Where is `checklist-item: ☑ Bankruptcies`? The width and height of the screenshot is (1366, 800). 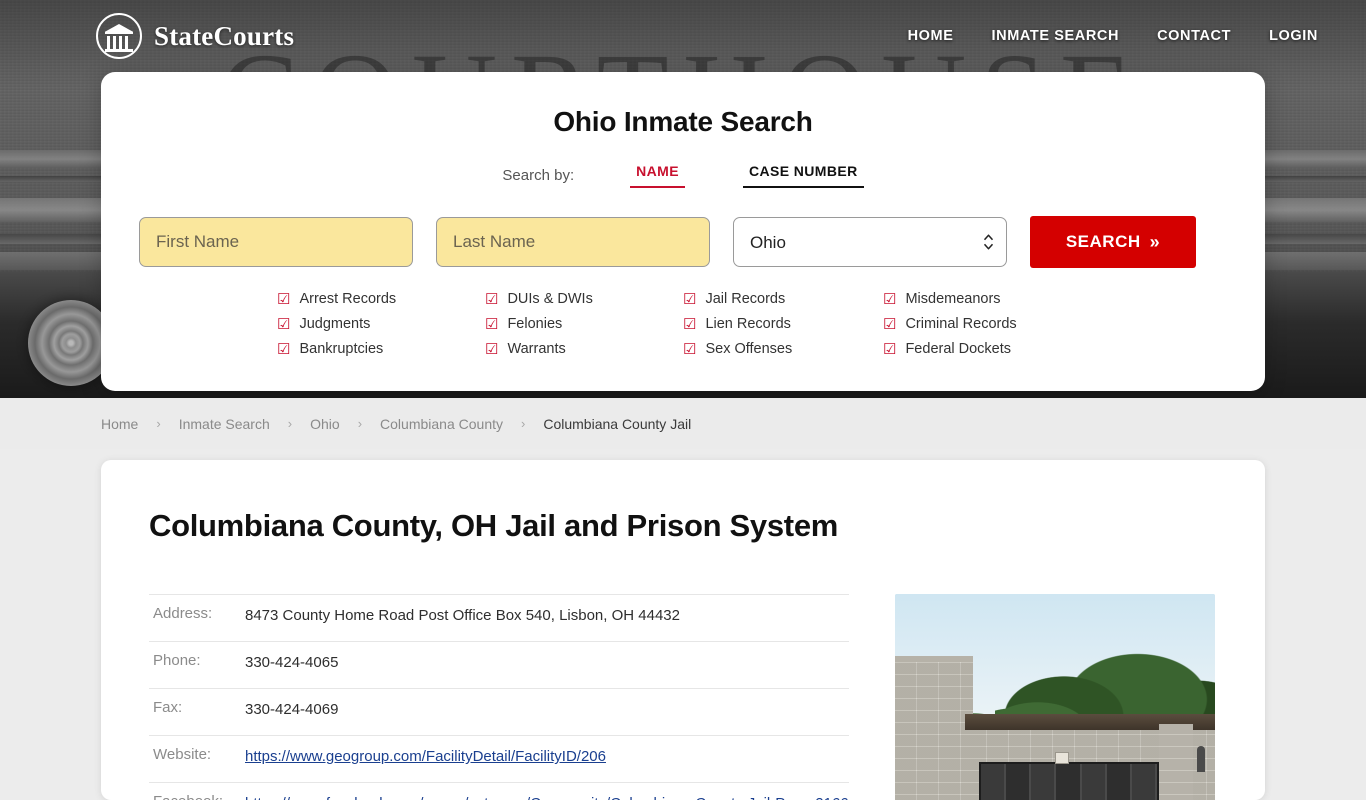 checklist-item: ☑ Bankruptcies is located at coordinates (381, 349).